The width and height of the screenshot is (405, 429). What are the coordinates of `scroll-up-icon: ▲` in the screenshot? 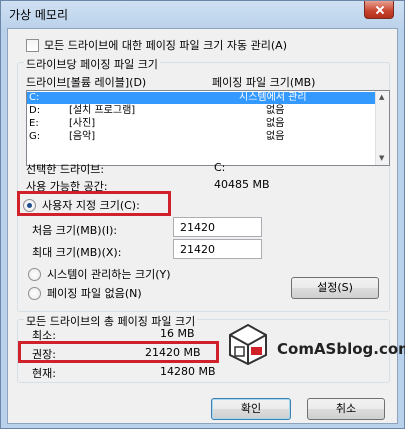 It's located at (381, 97).